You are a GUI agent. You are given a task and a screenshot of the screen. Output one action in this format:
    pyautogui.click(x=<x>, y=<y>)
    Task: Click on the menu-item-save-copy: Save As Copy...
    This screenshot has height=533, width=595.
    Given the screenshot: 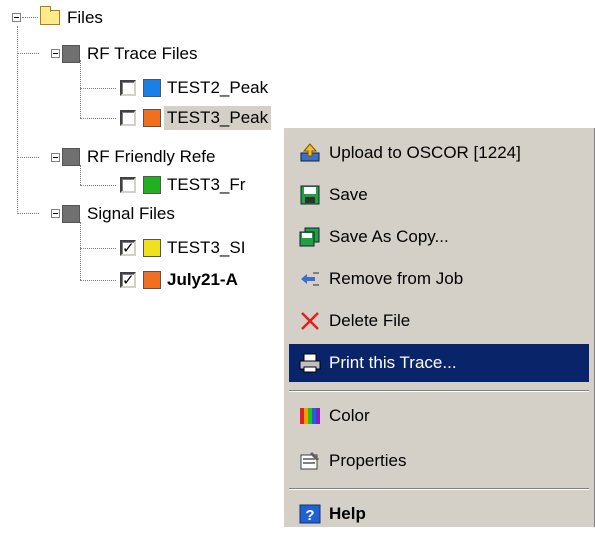 What is the action you would take?
    pyautogui.click(x=439, y=237)
    